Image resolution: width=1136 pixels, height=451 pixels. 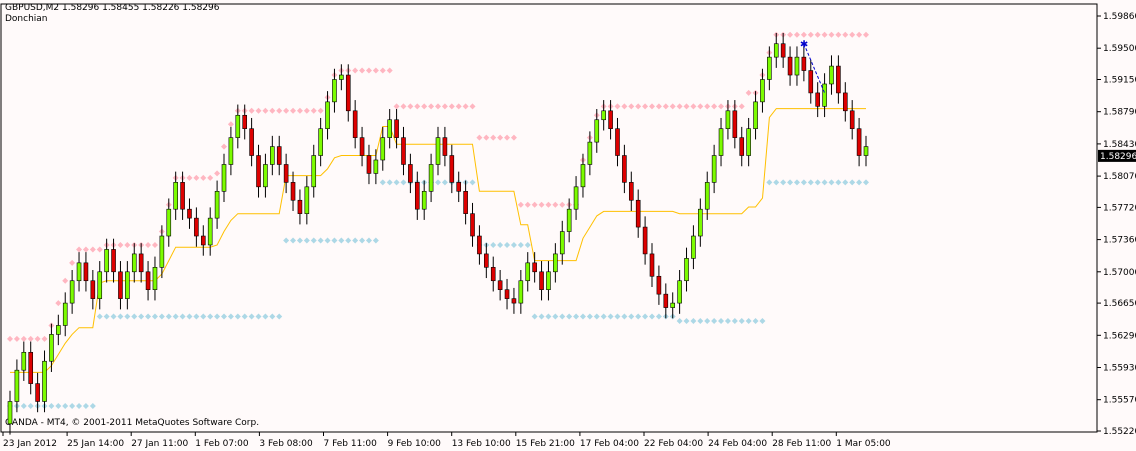 I want to click on y-tick-label: 1.59150, so click(x=1119, y=81).